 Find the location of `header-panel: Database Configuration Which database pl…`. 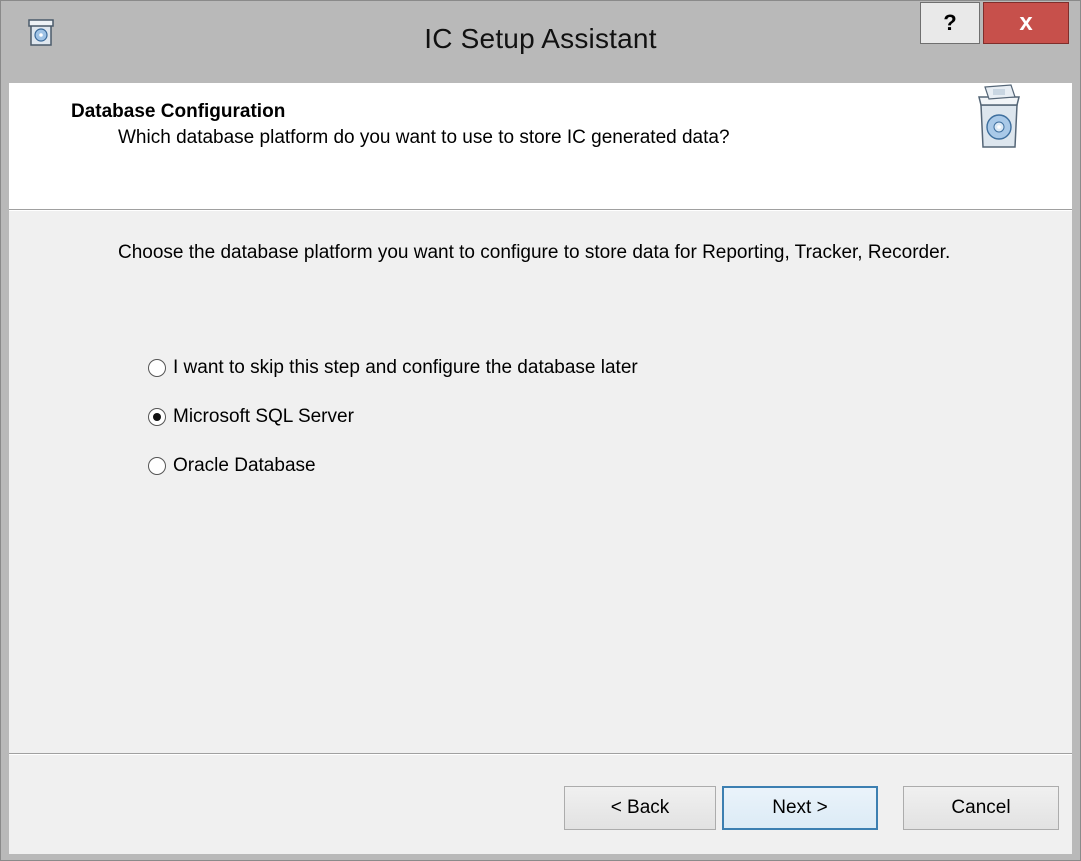

header-panel: Database Configuration Which database pl… is located at coordinates (540, 146).